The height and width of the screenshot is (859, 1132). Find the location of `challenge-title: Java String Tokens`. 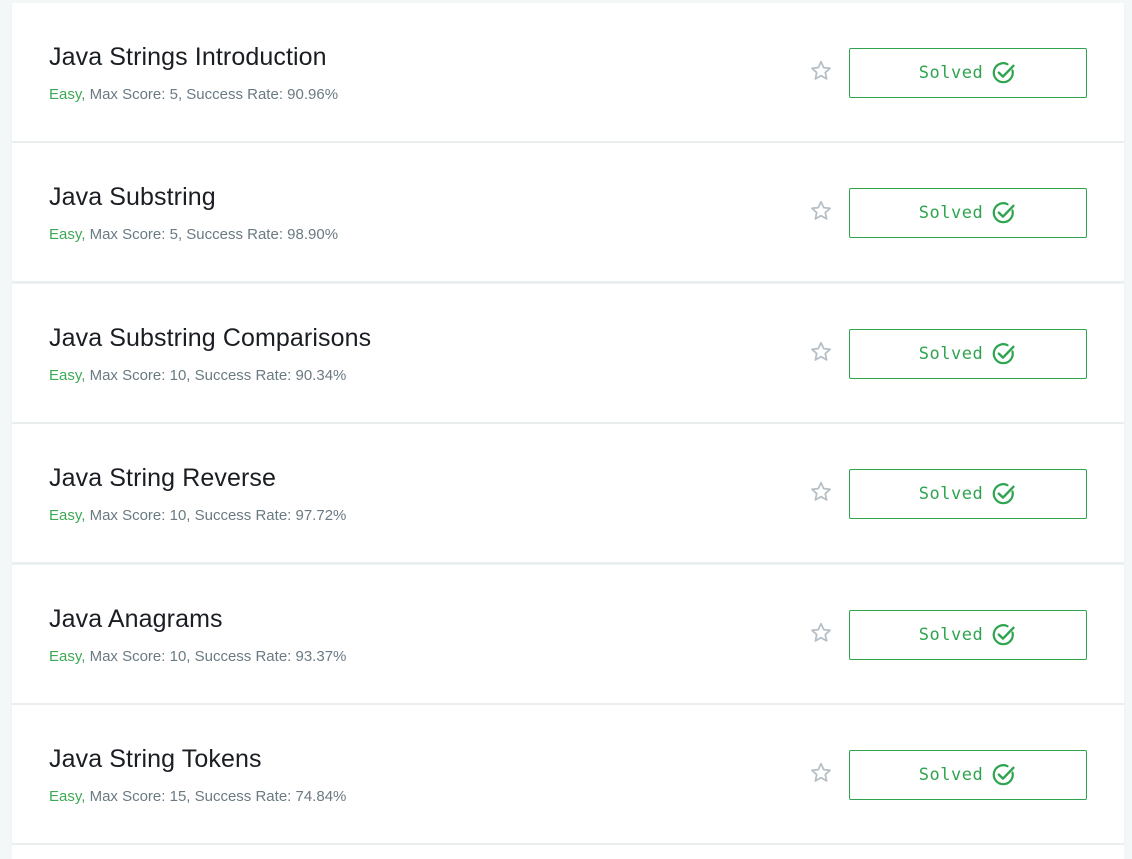

challenge-title: Java String Tokens is located at coordinates (155, 759).